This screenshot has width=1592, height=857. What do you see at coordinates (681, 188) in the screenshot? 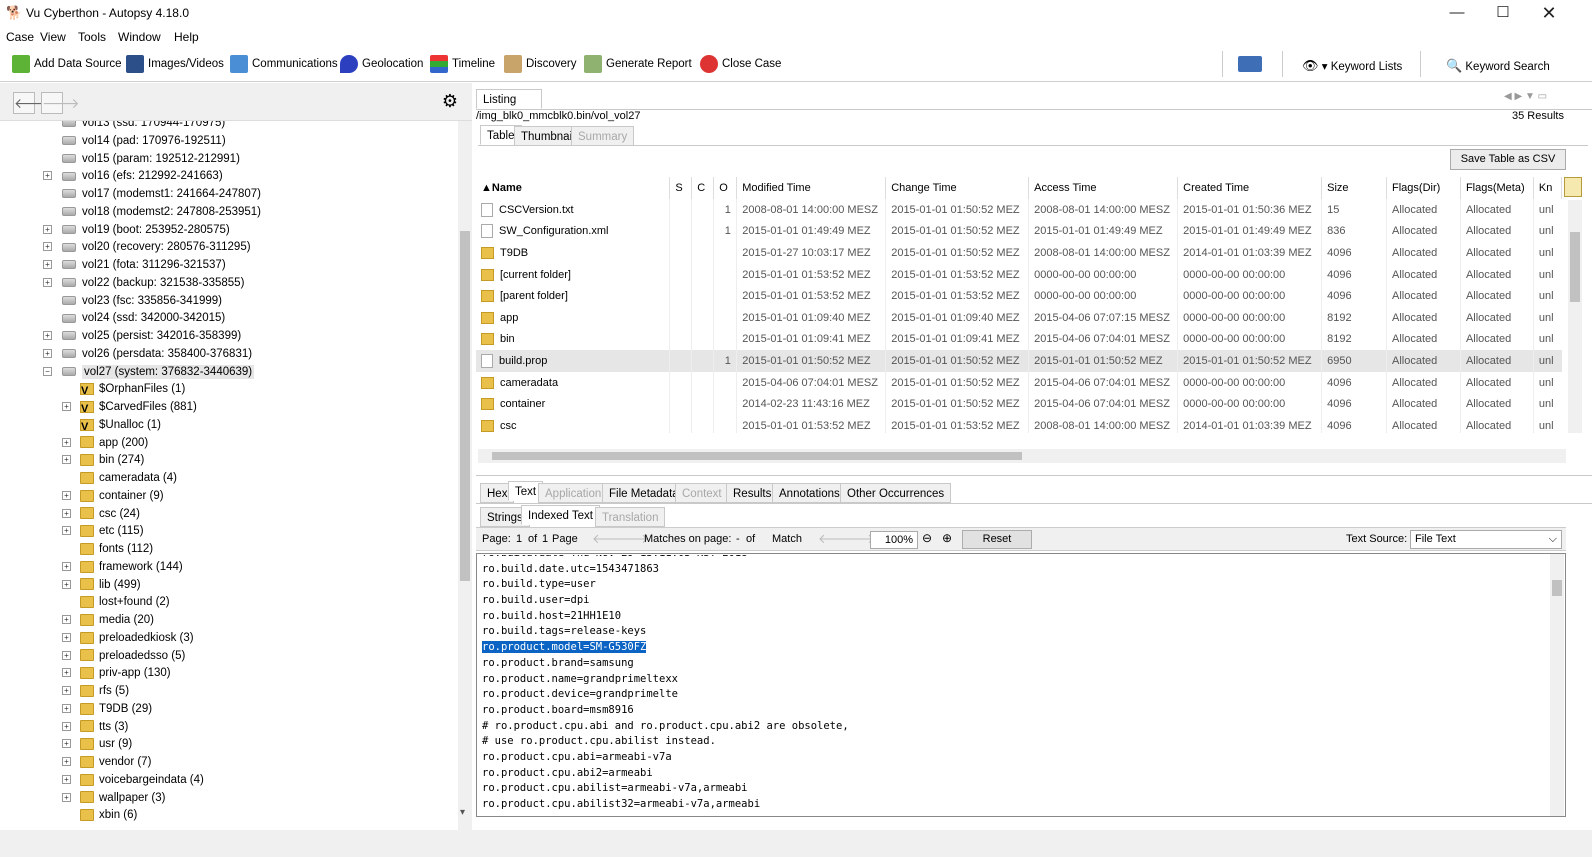
I see `column-header-s: S` at bounding box center [681, 188].